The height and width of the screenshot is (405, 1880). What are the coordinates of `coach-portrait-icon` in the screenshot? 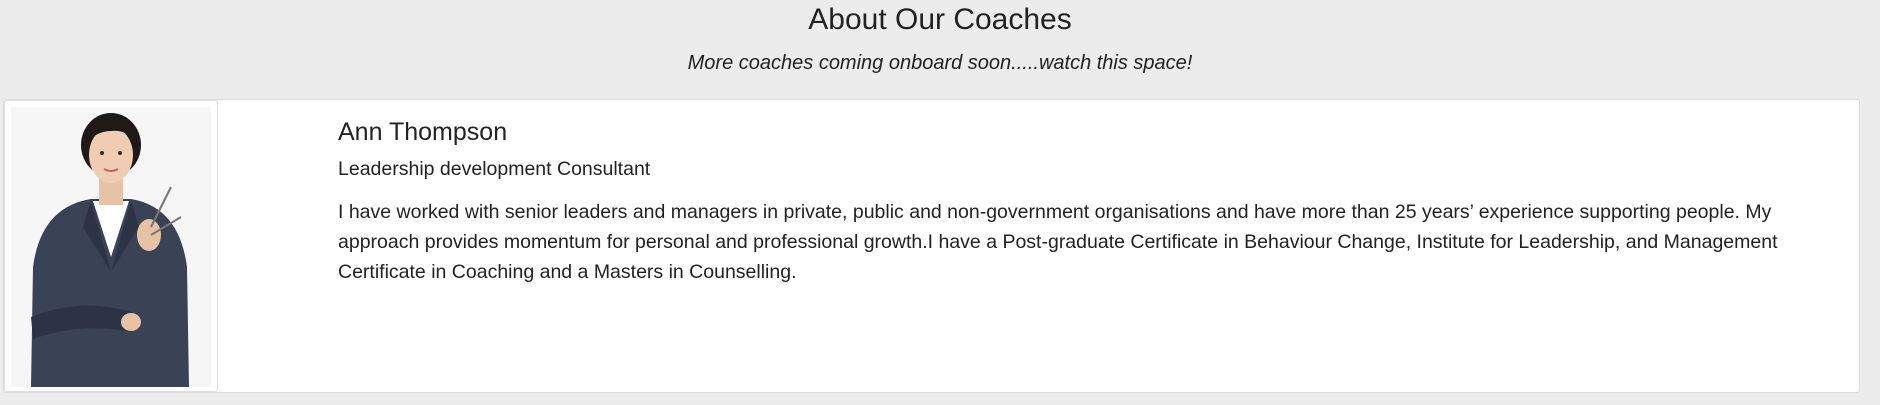 It's located at (111, 247).